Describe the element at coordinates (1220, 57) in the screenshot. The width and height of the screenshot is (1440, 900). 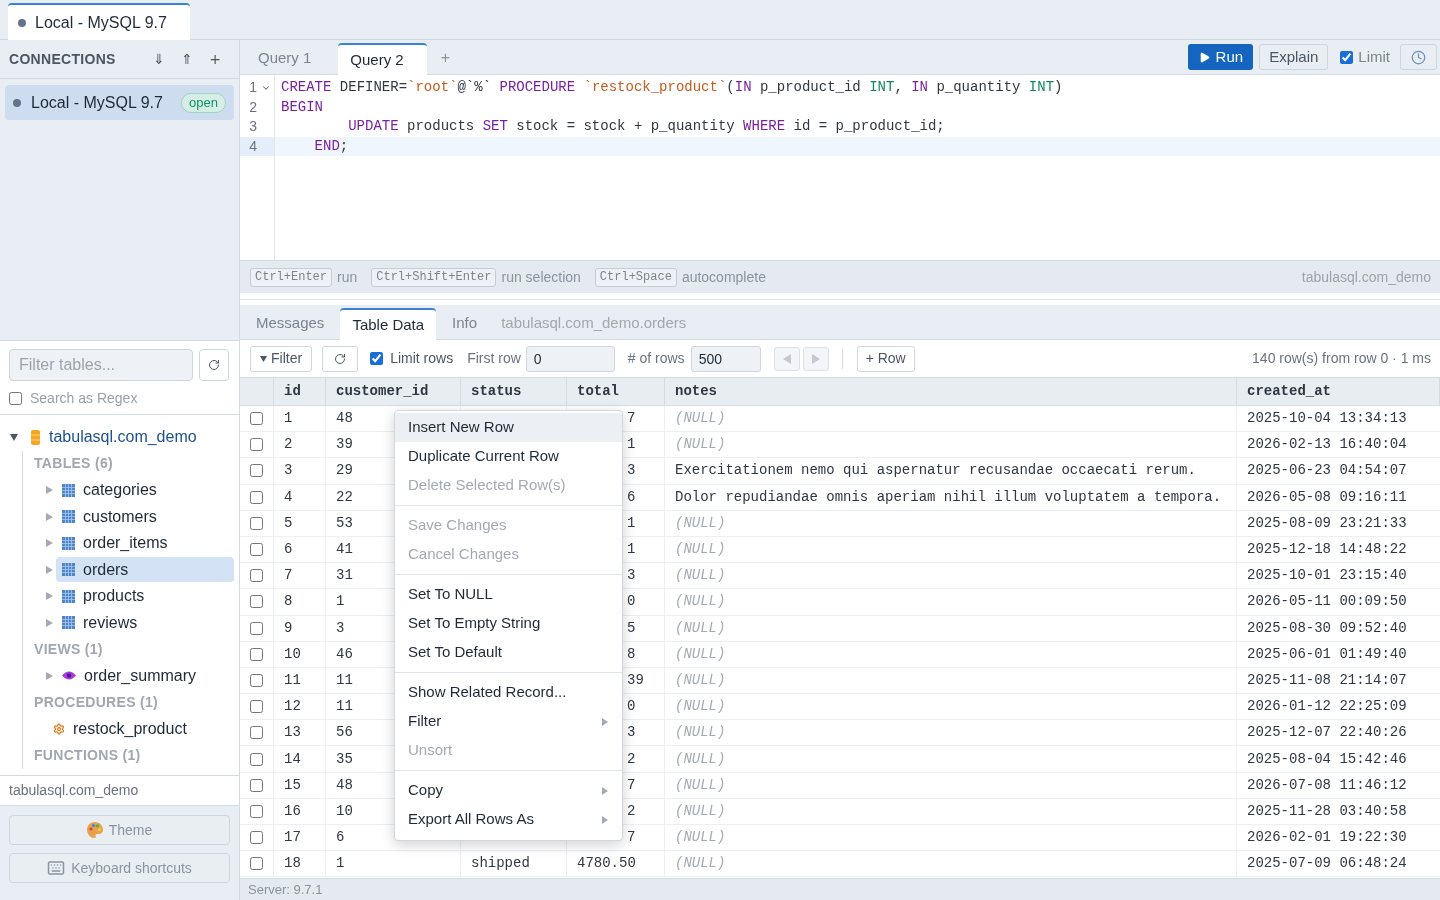
I see `run-button: Run` at that location.